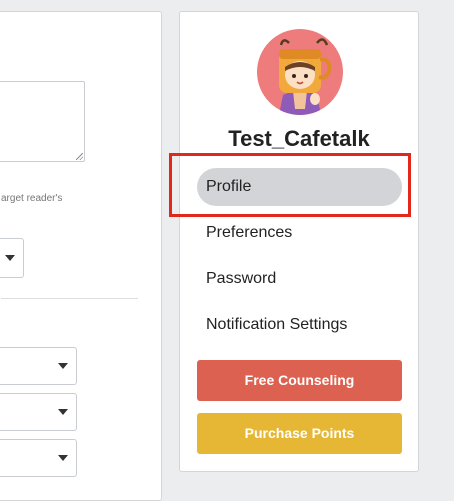 The image size is (454, 501). What do you see at coordinates (305, 76) in the screenshot?
I see `cafetalk-mascot-avatar-icon` at bounding box center [305, 76].